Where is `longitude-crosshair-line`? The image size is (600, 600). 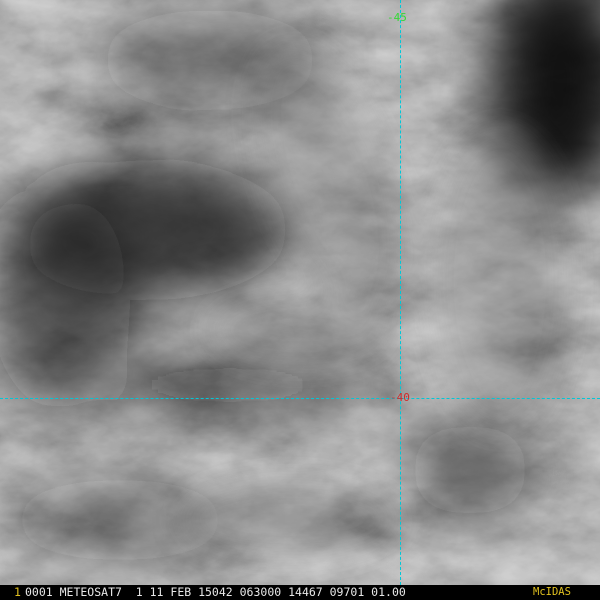 longitude-crosshair-line is located at coordinates (400, 292).